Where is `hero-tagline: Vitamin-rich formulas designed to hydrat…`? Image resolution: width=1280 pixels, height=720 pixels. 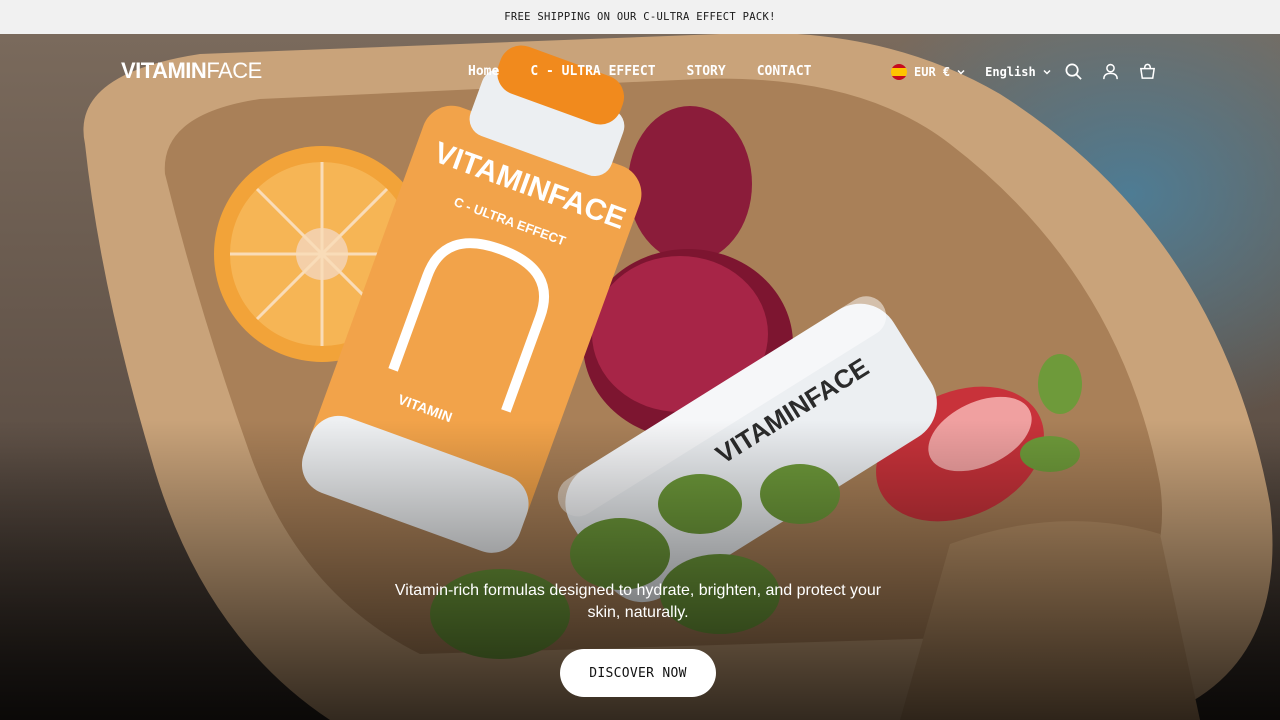
hero-tagline: Vitamin-rich formulas designed to hydrat… is located at coordinates (638, 601).